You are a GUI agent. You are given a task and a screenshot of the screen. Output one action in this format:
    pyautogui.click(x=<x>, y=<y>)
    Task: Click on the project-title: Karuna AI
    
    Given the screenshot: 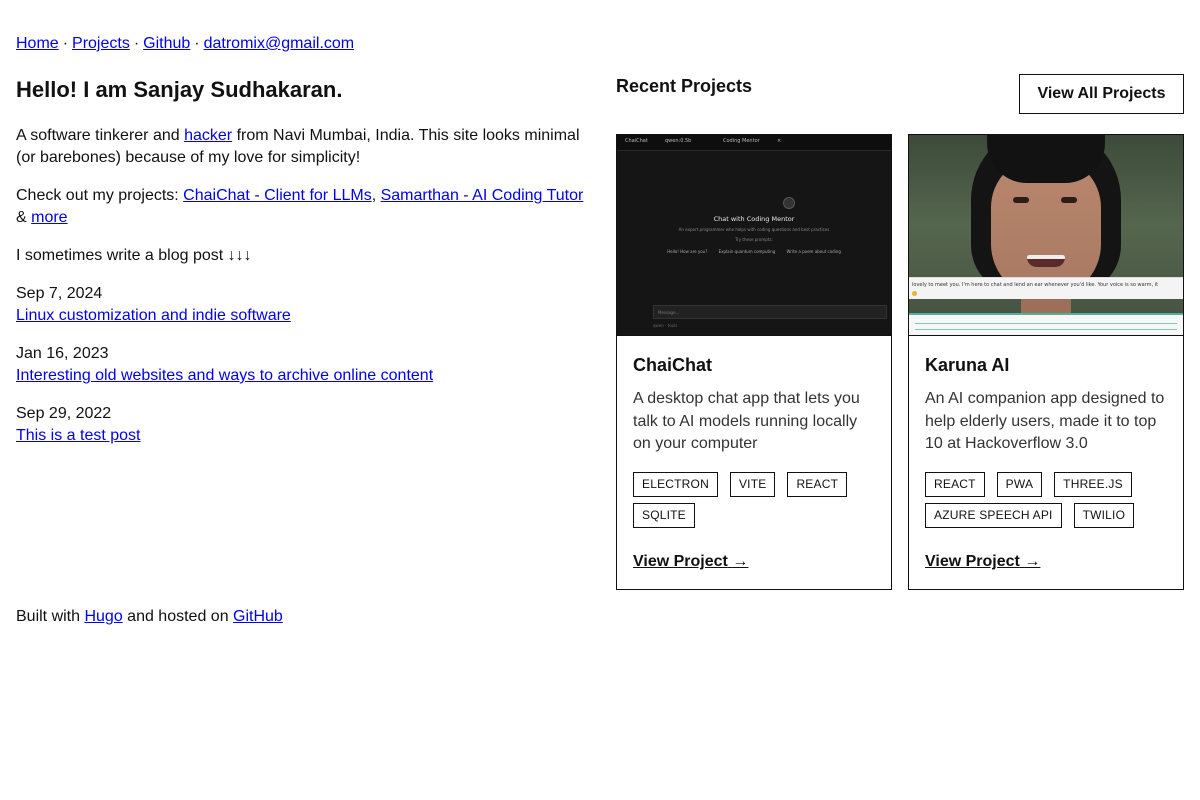 What is the action you would take?
    pyautogui.click(x=967, y=365)
    